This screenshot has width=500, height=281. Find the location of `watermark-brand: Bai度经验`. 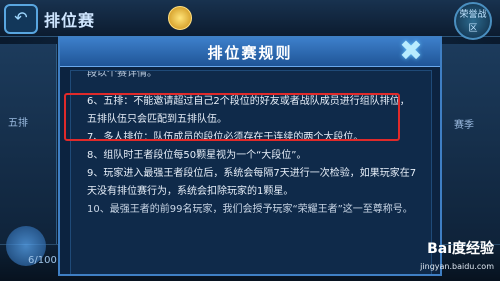

watermark-brand: Bai度经验 is located at coordinates (460, 249).